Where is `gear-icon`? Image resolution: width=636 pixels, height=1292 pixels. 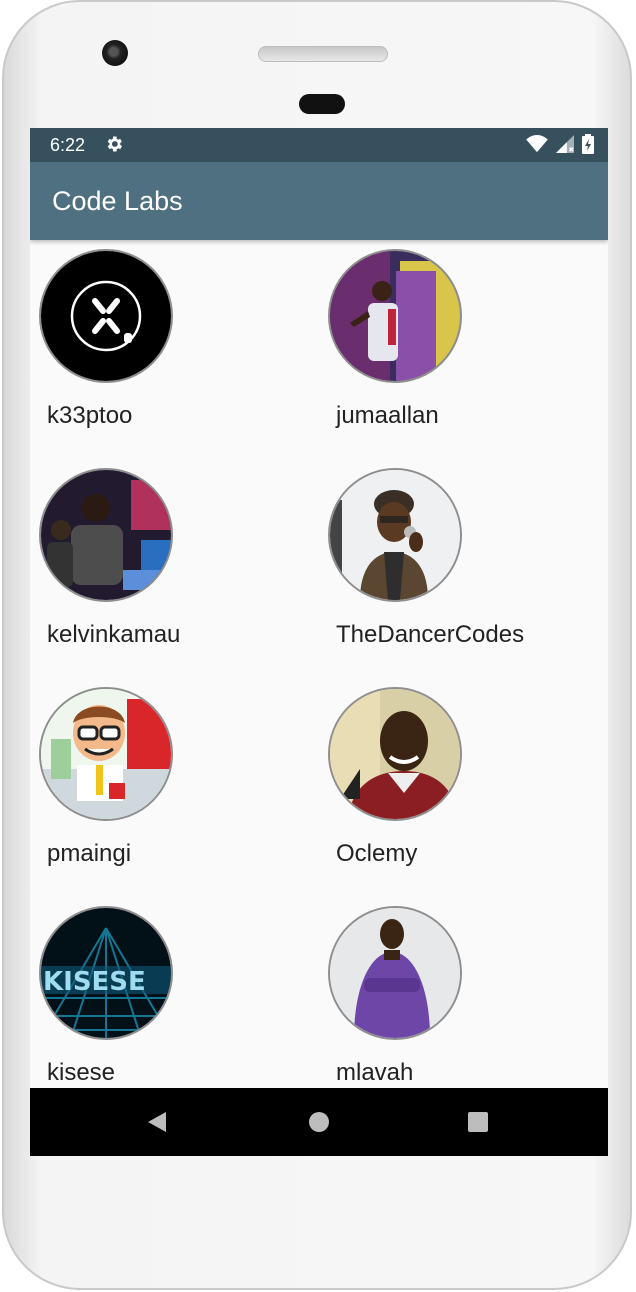 gear-icon is located at coordinates (114, 144).